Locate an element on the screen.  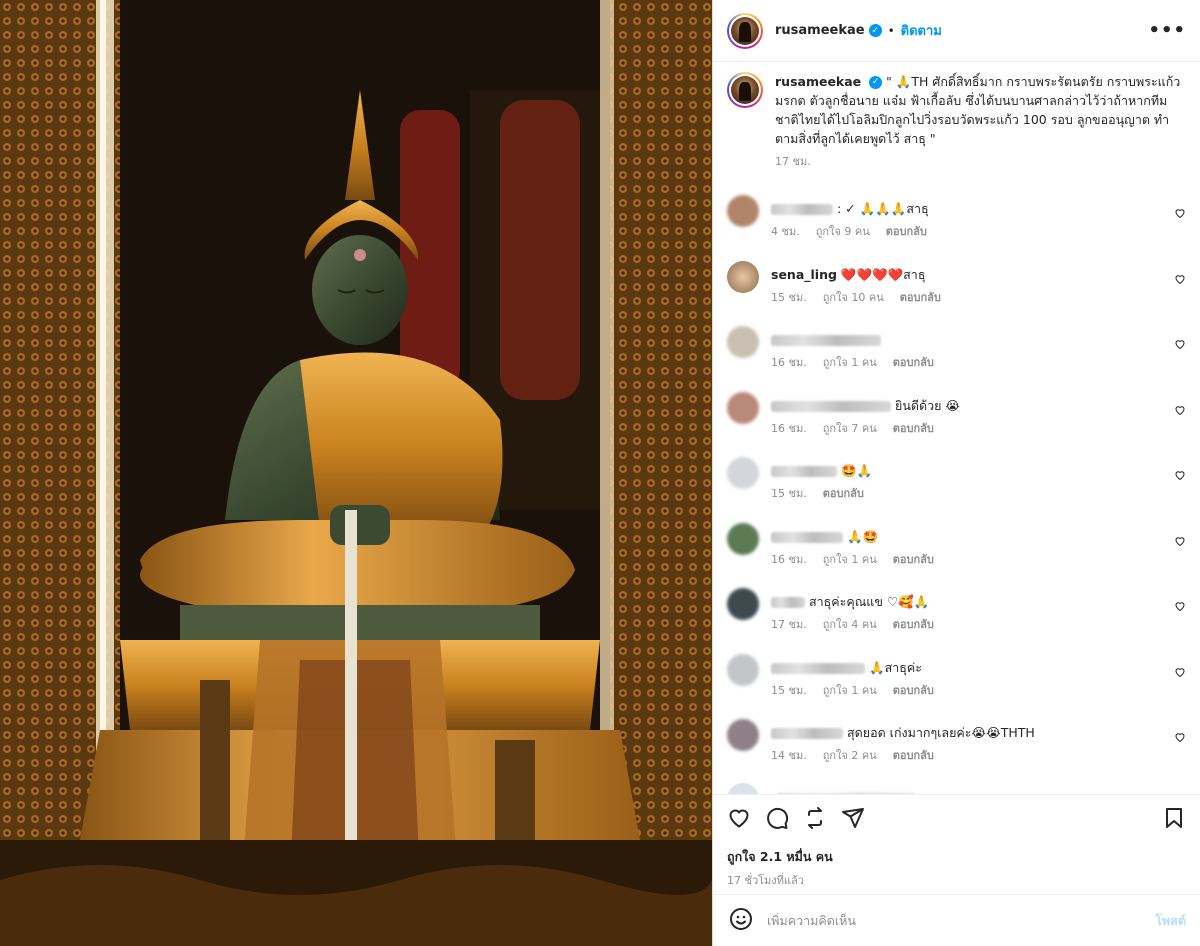
comment-input is located at coordinates (961, 920).